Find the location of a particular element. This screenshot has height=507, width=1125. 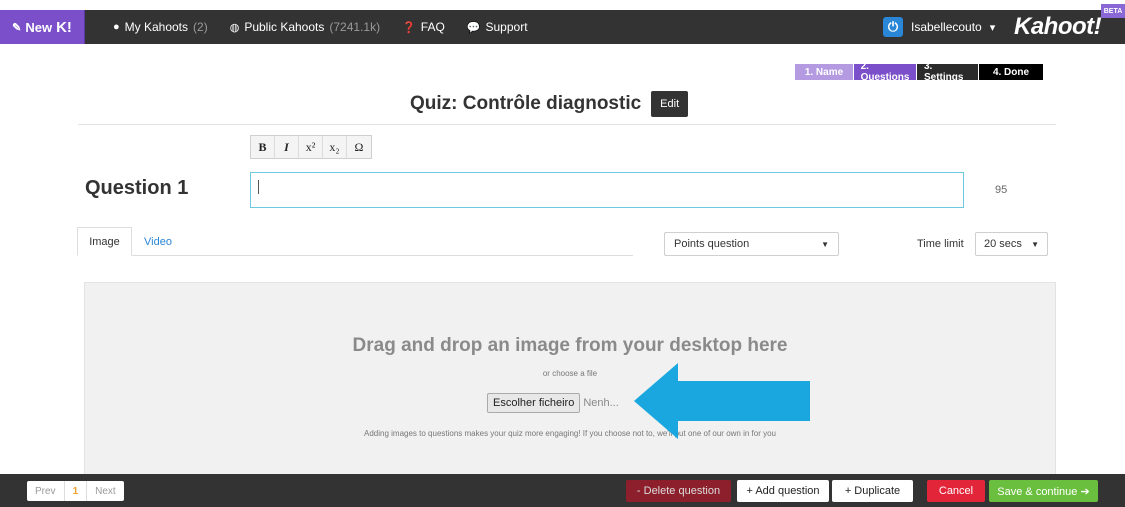

username: Isabellecouto is located at coordinates (946, 27).